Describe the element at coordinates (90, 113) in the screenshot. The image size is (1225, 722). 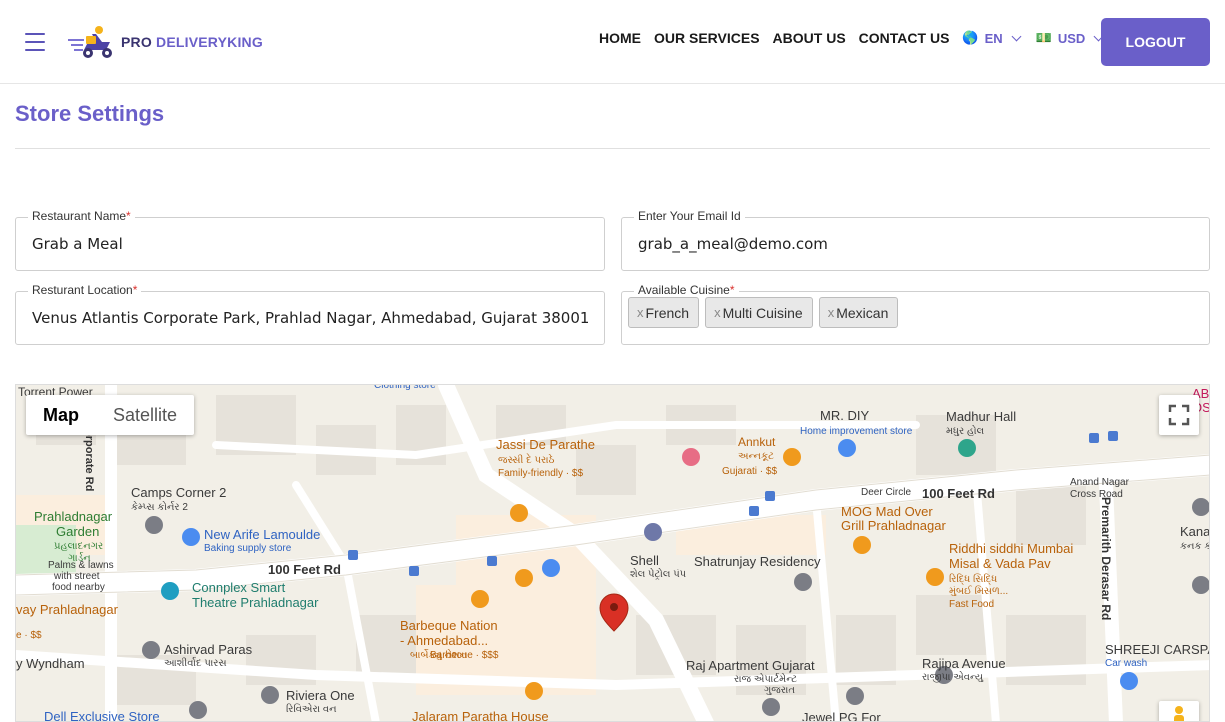
I see `page-title: Store Settings` at that location.